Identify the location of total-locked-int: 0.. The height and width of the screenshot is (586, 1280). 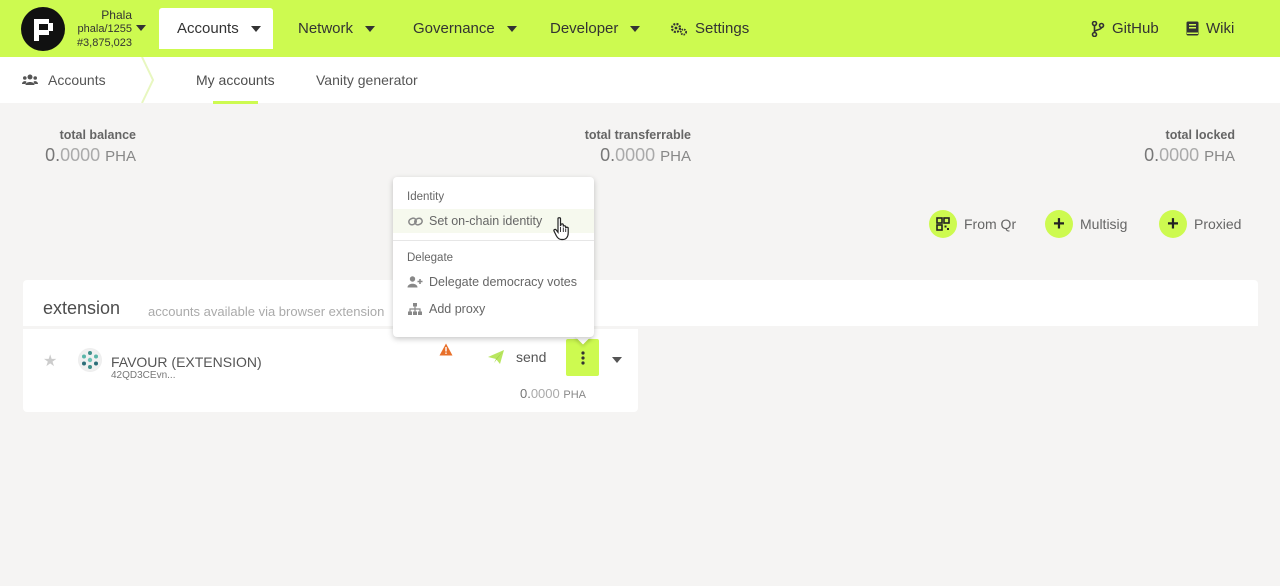
(1152, 155).